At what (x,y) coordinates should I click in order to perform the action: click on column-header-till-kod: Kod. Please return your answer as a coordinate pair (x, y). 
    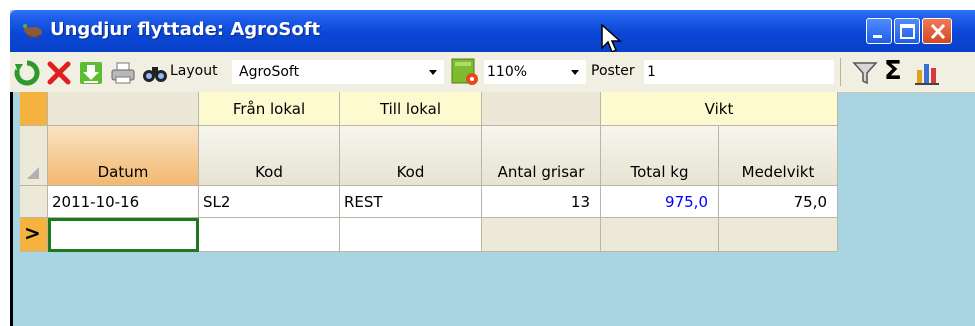
    Looking at the image, I should click on (411, 156).